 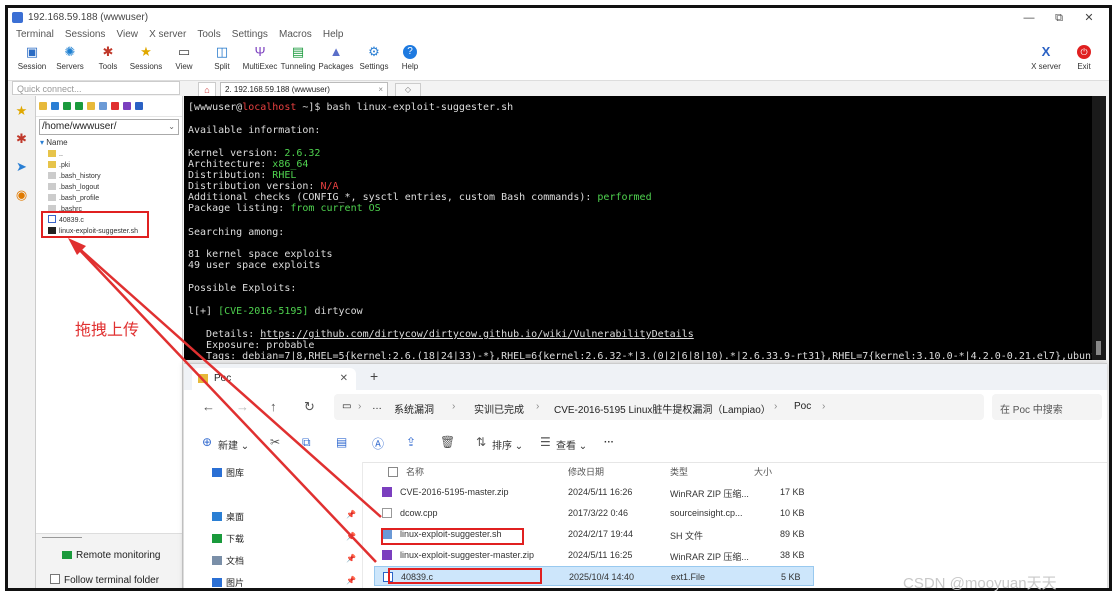 I want to click on menu-terminal: Terminal, so click(x=35, y=35).